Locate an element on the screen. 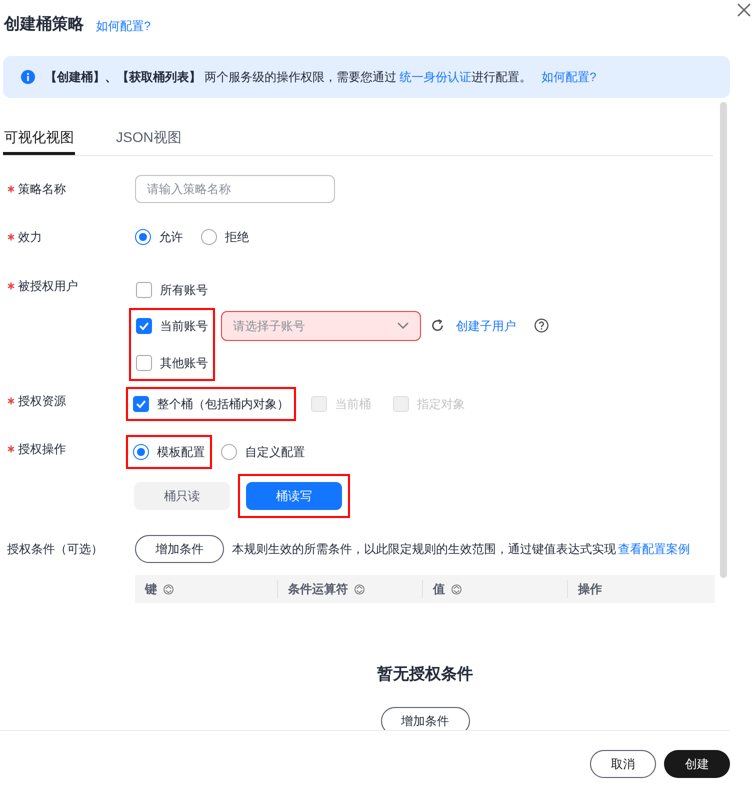 The height and width of the screenshot is (786, 756). template-button: 桶只读 is located at coordinates (182, 496).